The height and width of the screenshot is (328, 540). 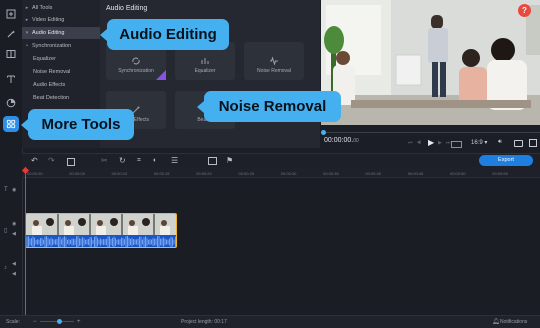 What do you see at coordinates (456, 144) in the screenshot?
I see `snapshot-icon` at bounding box center [456, 144].